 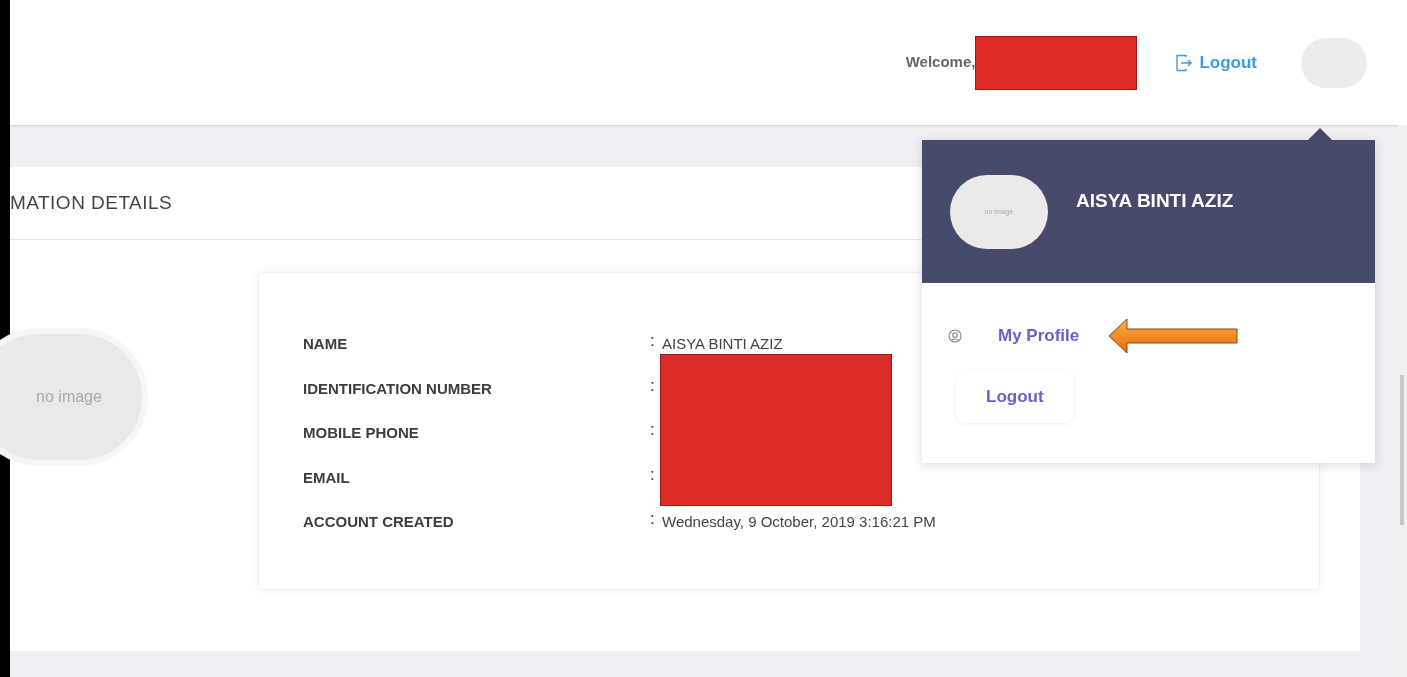 What do you see at coordinates (1402, 450) in the screenshot?
I see `scrollbar-thumb` at bounding box center [1402, 450].